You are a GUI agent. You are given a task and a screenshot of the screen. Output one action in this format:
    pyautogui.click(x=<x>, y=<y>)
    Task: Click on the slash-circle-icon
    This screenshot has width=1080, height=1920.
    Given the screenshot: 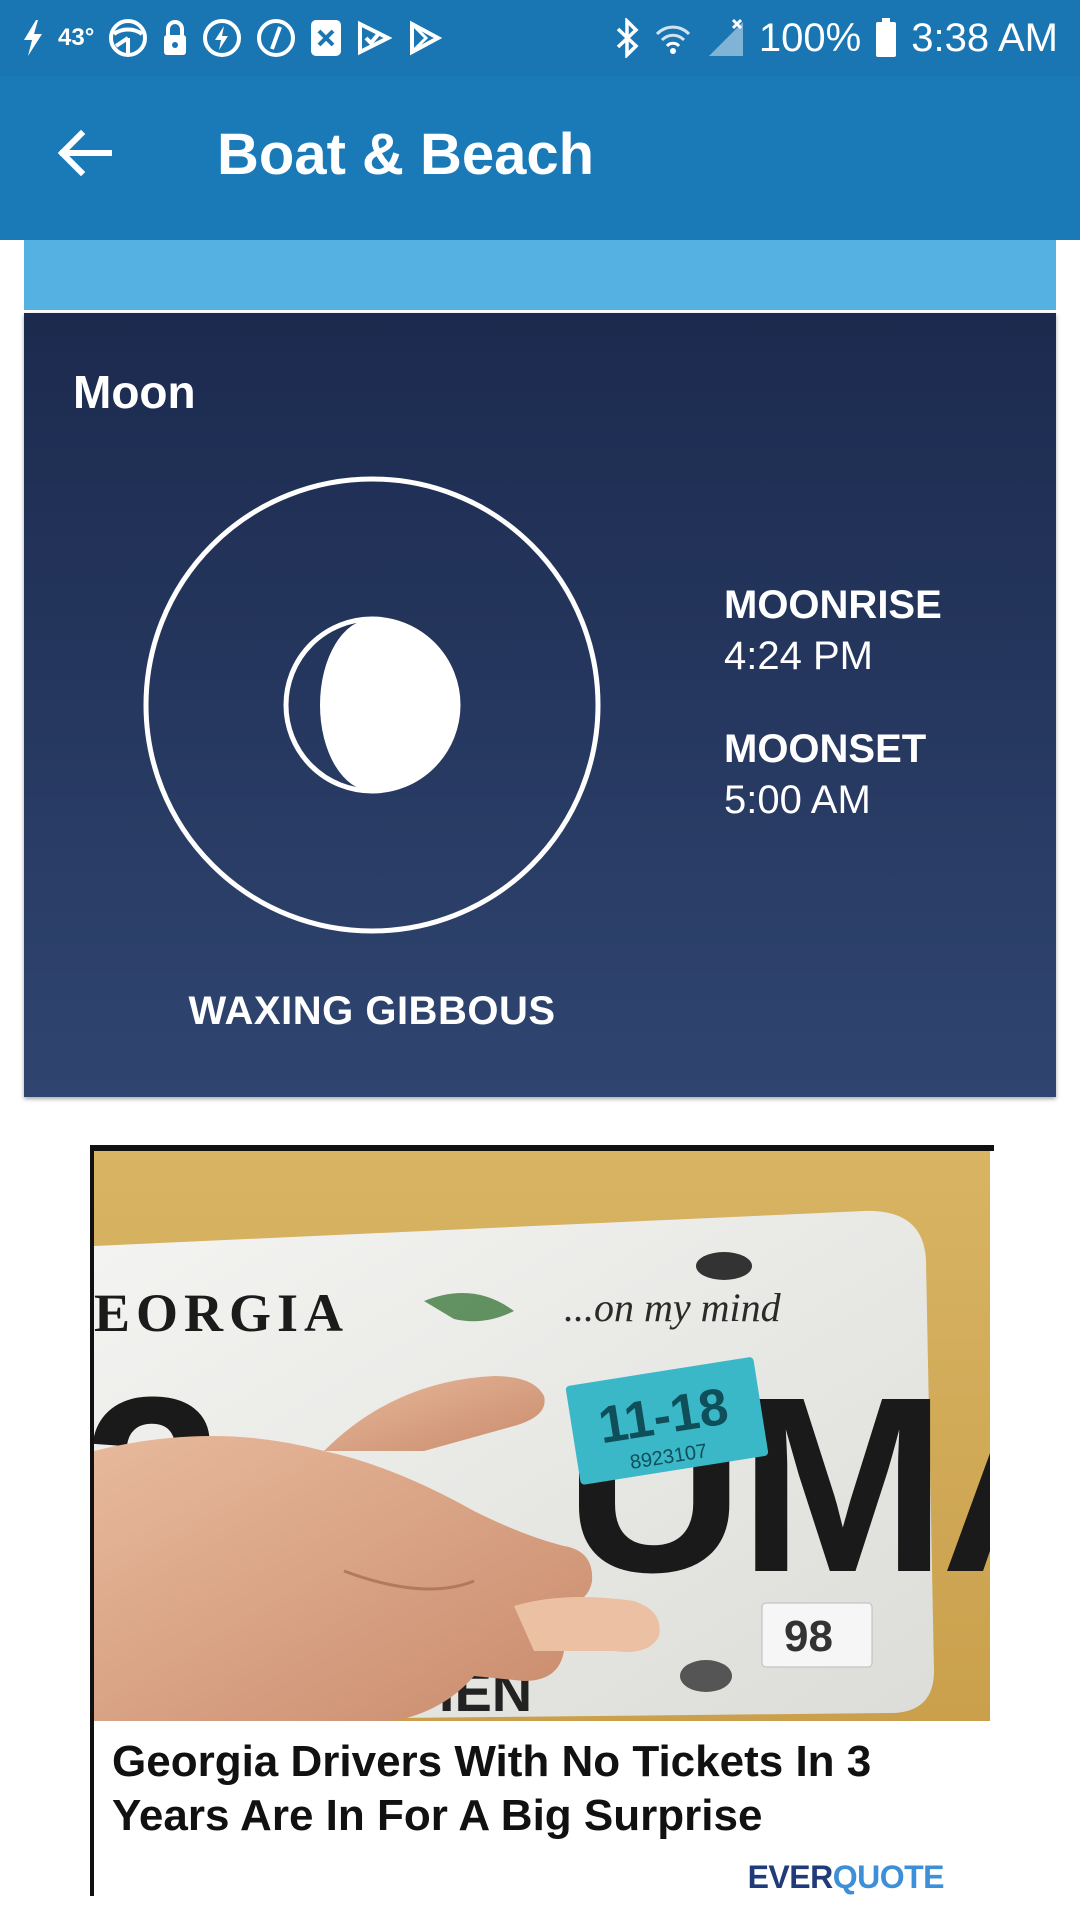 What is the action you would take?
    pyautogui.click(x=276, y=38)
    